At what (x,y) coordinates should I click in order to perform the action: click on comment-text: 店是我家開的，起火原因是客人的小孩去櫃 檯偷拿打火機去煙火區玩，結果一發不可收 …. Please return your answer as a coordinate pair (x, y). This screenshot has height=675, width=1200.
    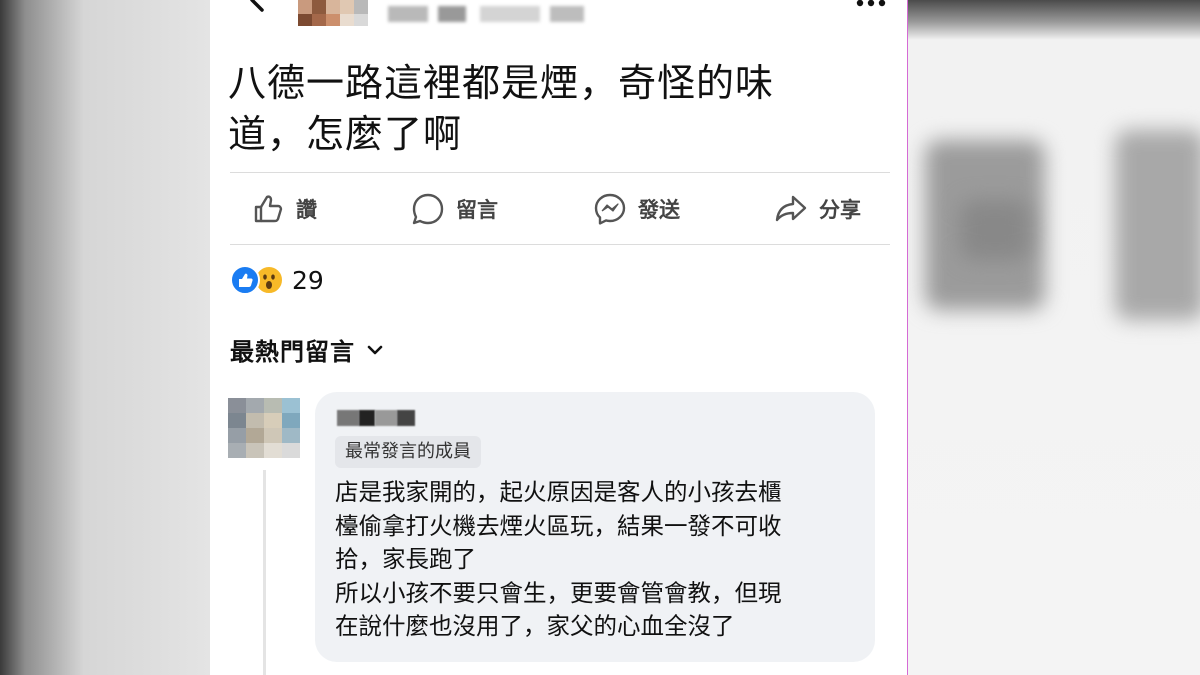
    Looking at the image, I should click on (597, 560).